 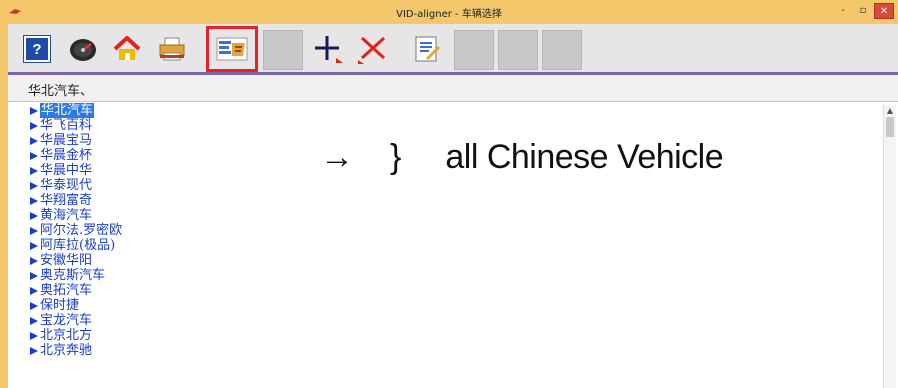 What do you see at coordinates (396, 157) in the screenshot?
I see `brace-icon: }` at bounding box center [396, 157].